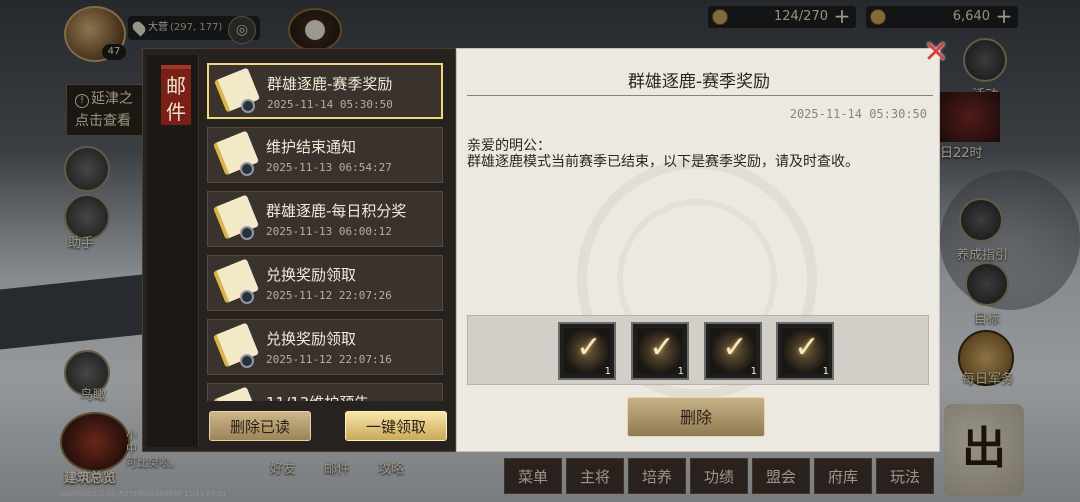  I want to click on title-divider, so click(700, 95).